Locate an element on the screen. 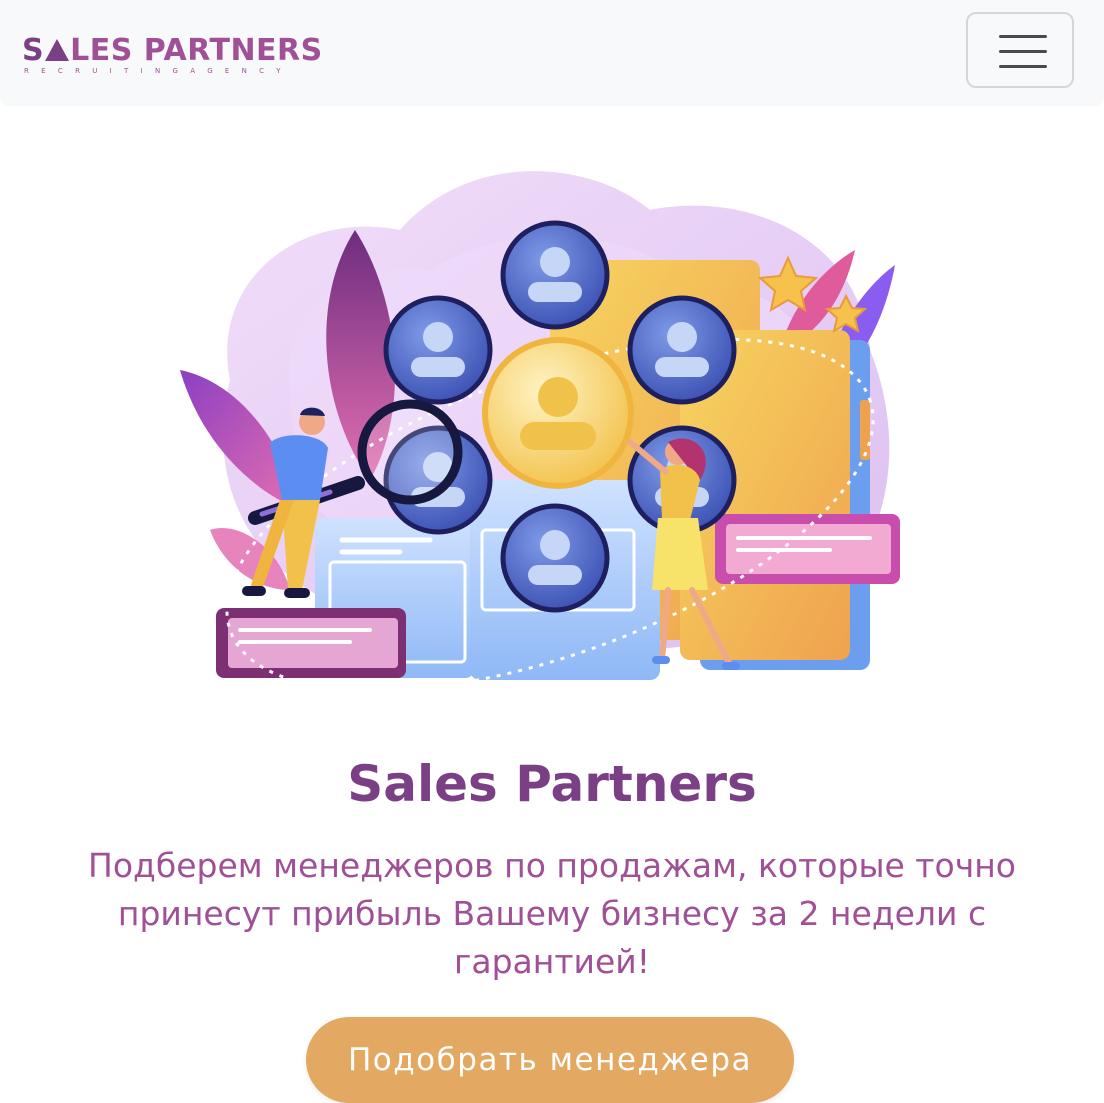 This screenshot has height=1103, width=1104. hero-title: Sales Partners is located at coordinates (552, 784).